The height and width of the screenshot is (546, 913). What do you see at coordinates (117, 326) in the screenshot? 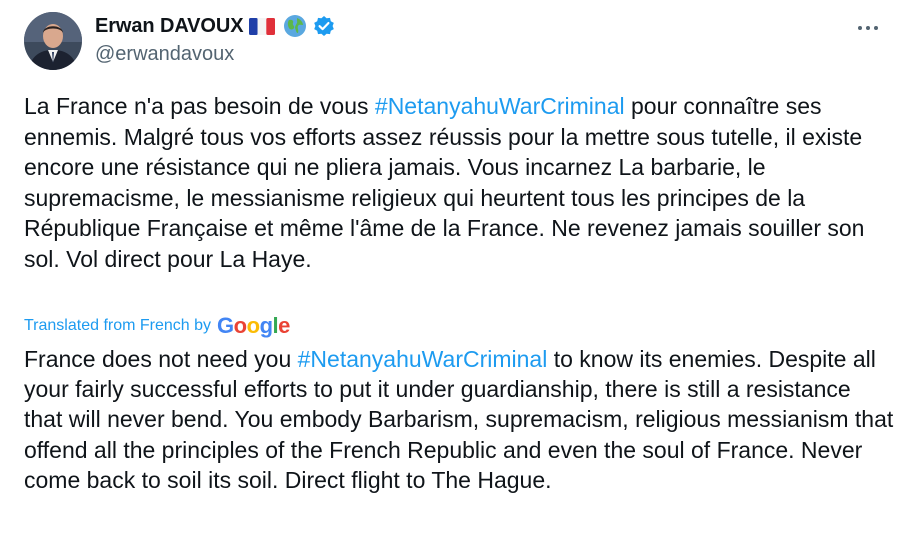
I see `translated-from-label: Translated from French by` at bounding box center [117, 326].